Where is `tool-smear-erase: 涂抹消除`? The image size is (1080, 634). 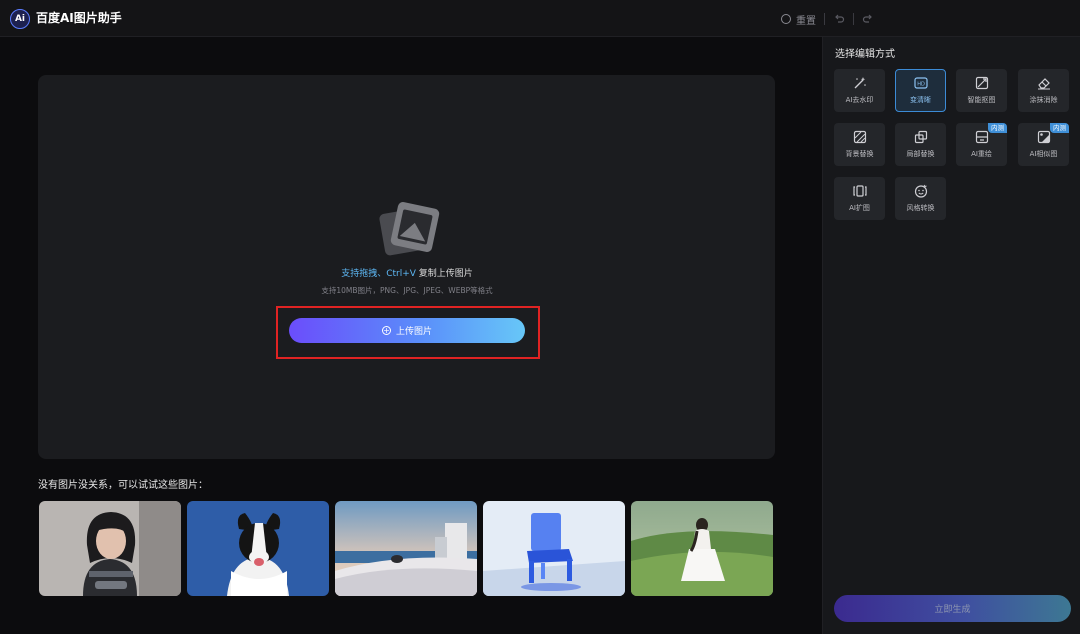
tool-smear-erase: 涂抹消除 is located at coordinates (1043, 90).